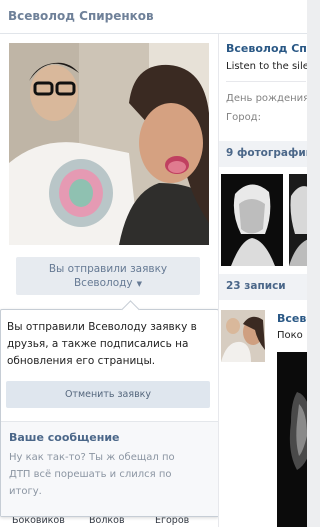  Describe the element at coordinates (266, 81) in the screenshot. I see `info-divider` at that location.